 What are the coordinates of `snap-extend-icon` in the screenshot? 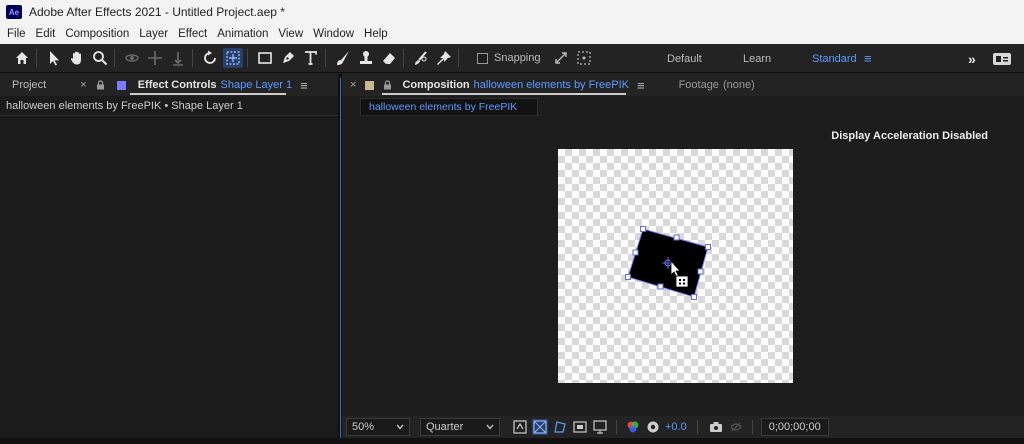 It's located at (561, 58).